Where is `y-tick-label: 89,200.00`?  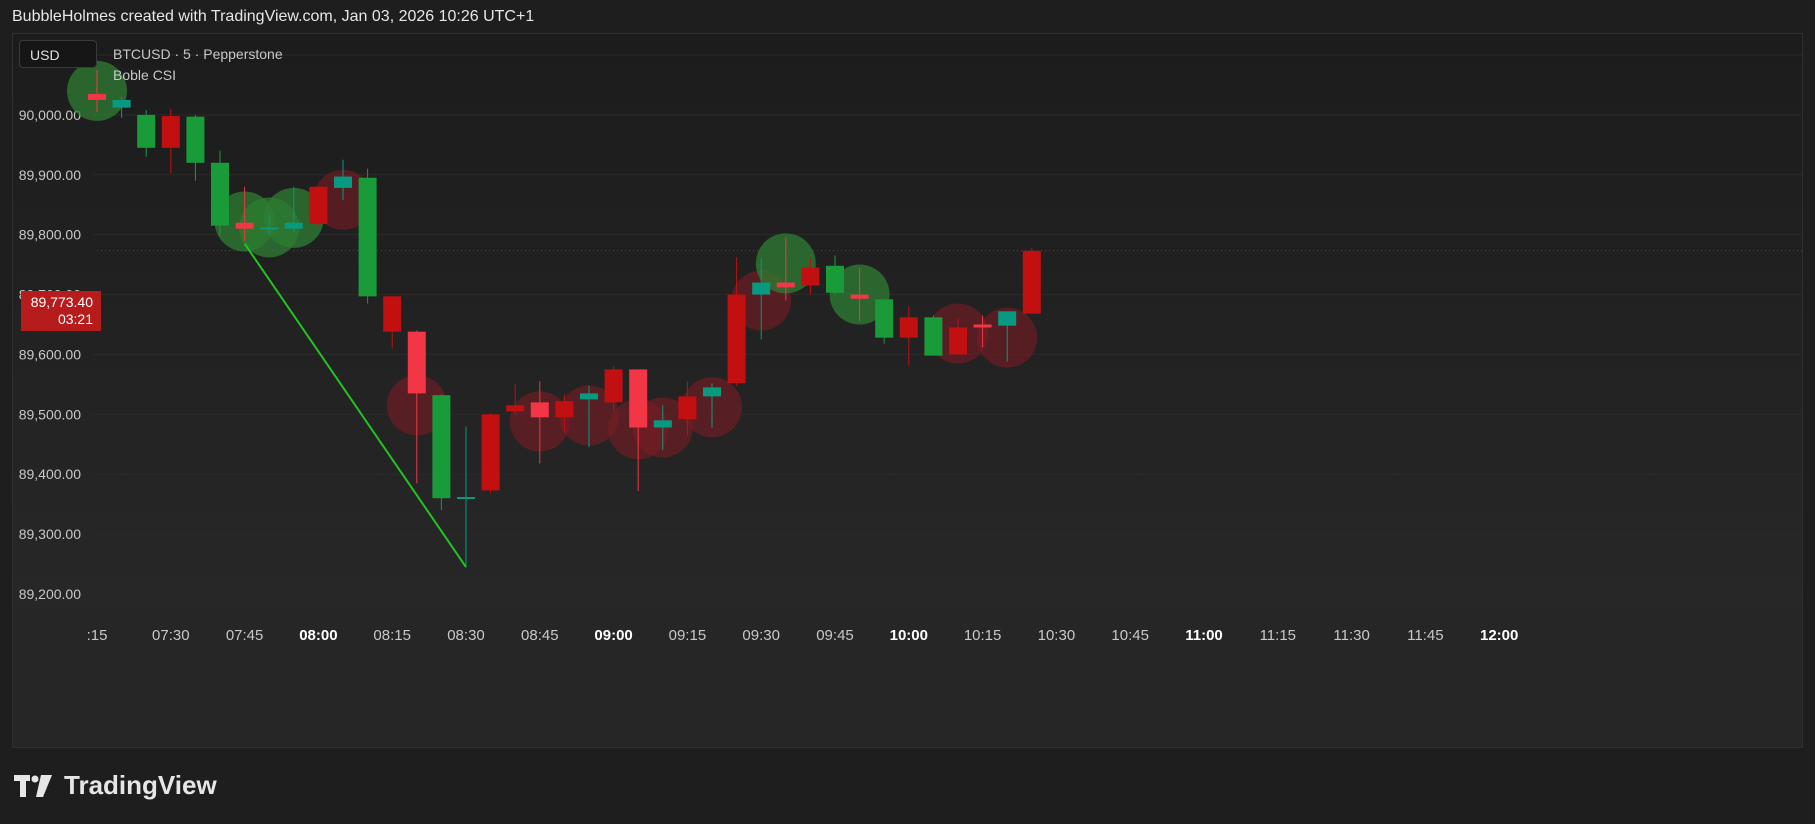 y-tick-label: 89,200.00 is located at coordinates (50, 594).